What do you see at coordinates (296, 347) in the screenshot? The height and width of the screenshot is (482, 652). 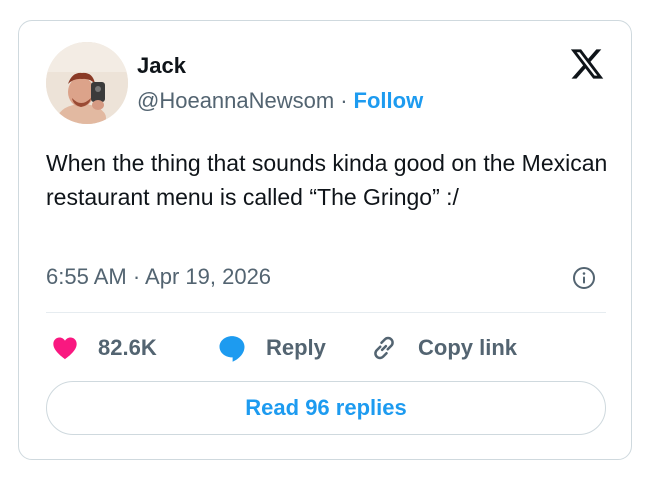 I see `reply-label: Reply` at bounding box center [296, 347].